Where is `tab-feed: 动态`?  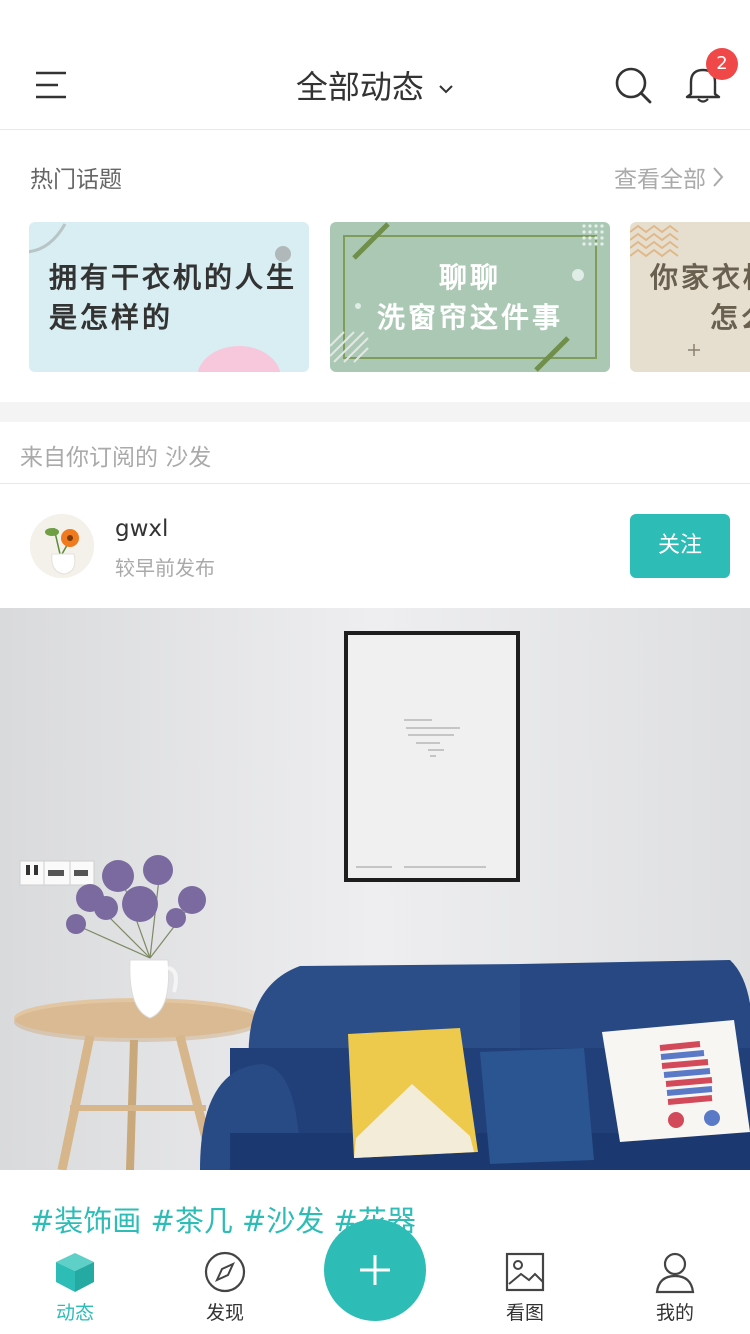 tab-feed: 动态 is located at coordinates (75, 1287).